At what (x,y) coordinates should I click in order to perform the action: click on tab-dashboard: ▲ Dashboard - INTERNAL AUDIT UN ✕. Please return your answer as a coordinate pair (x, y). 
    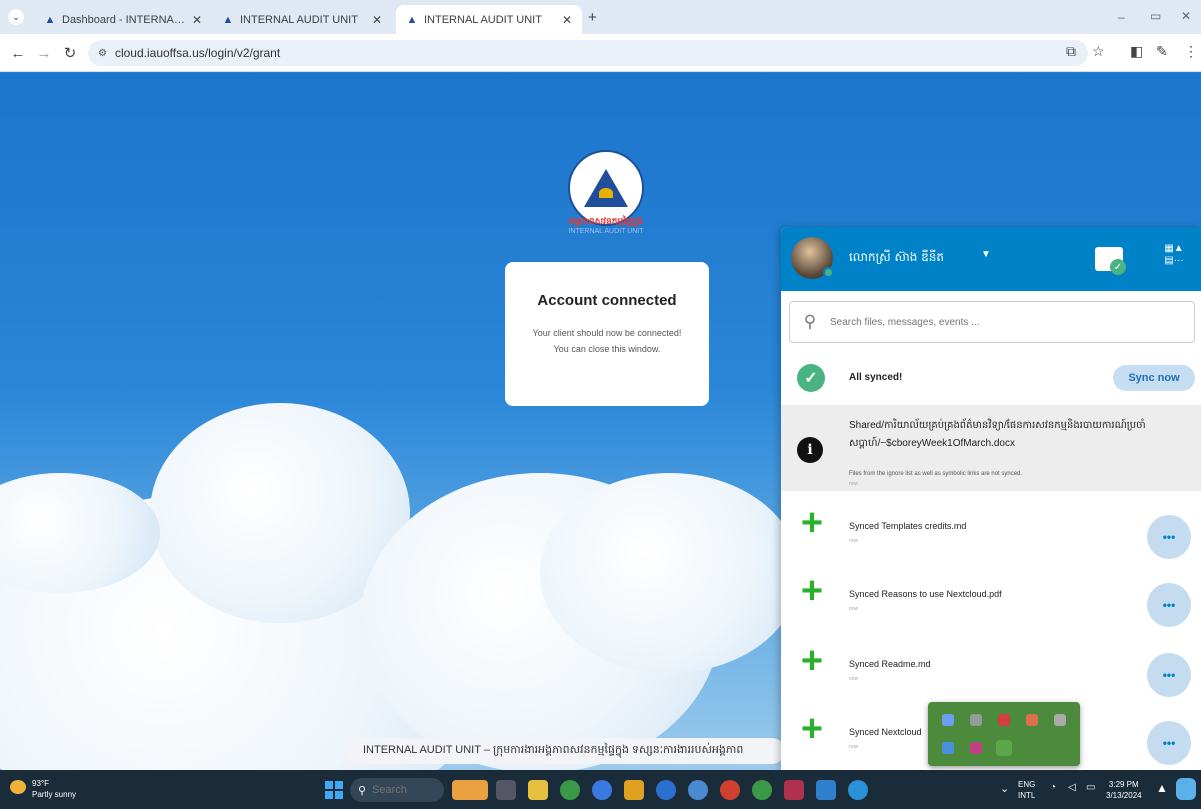
    Looking at the image, I should click on (123, 19).